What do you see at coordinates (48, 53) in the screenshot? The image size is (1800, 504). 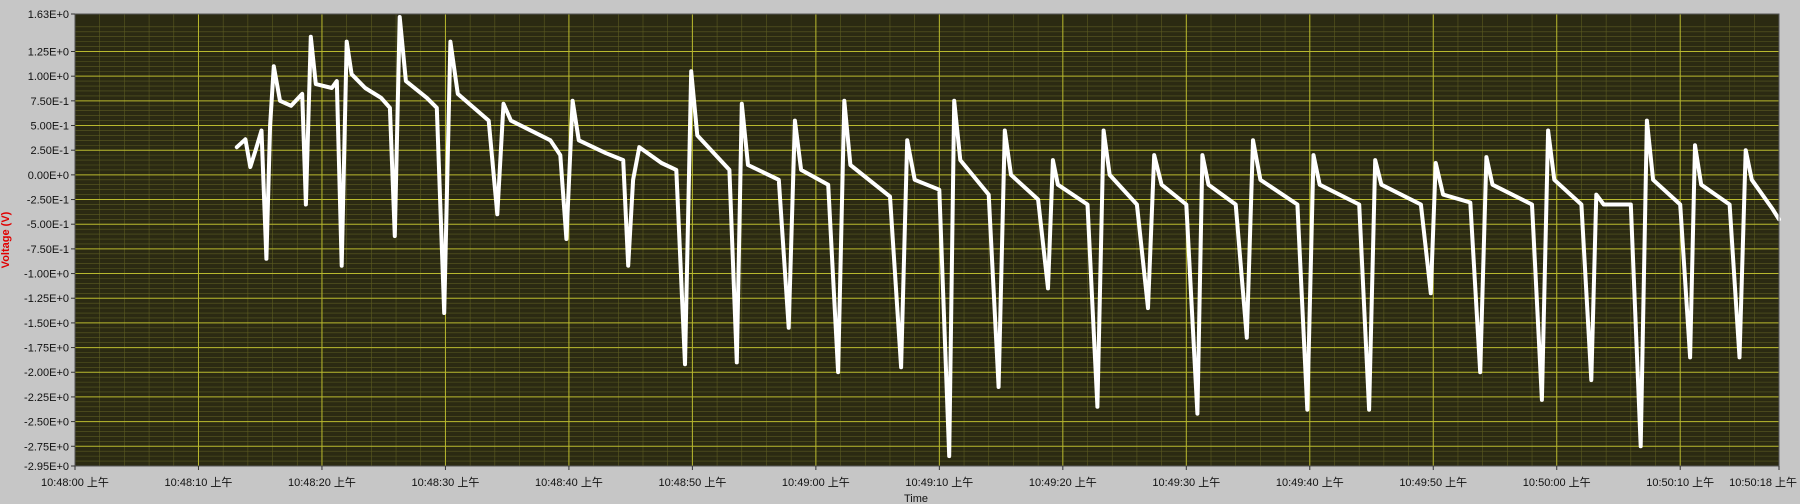 I see `y-tick-label: 1.25E+0` at bounding box center [48, 53].